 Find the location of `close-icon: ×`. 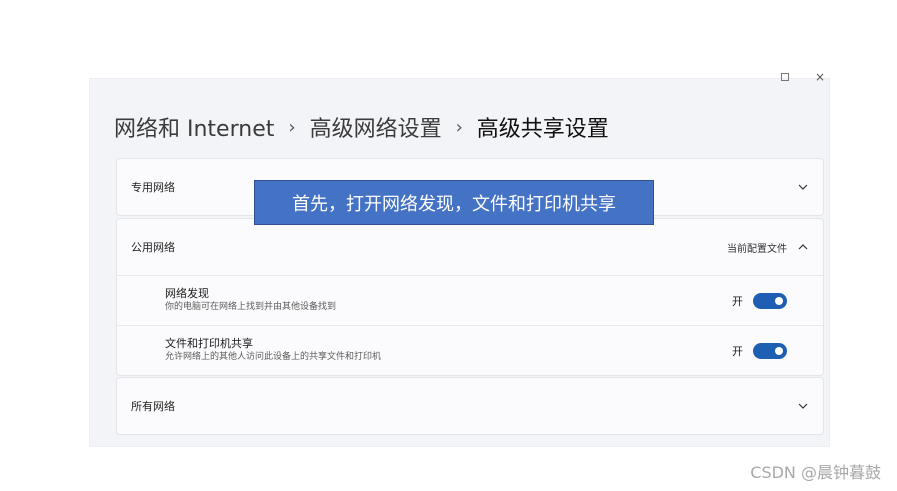

close-icon: × is located at coordinates (820, 77).